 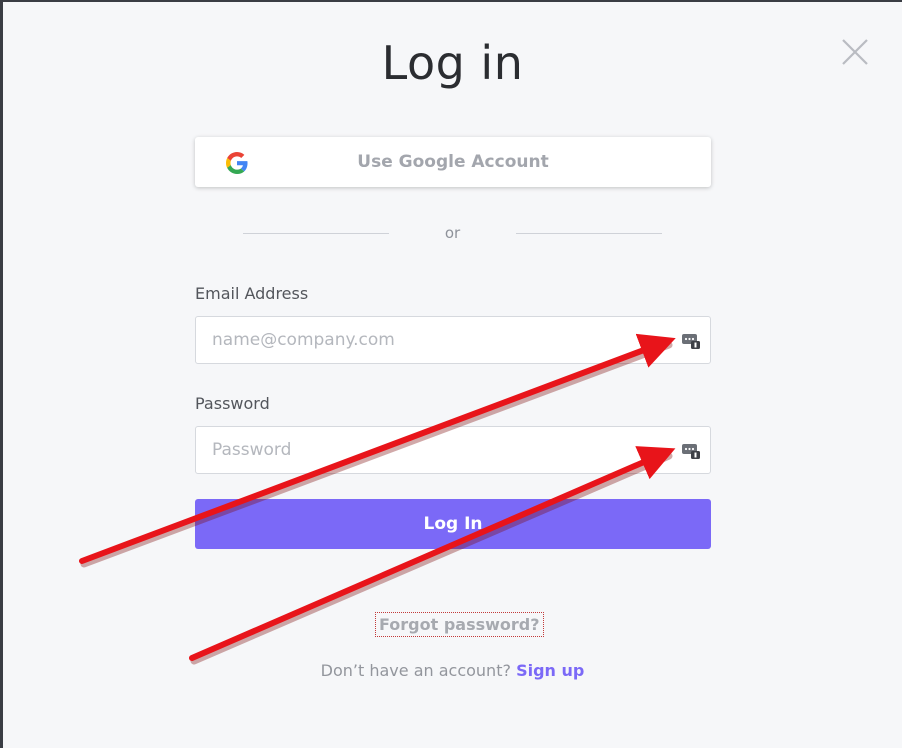 I want to click on email-field-wrapper, so click(x=453, y=340).